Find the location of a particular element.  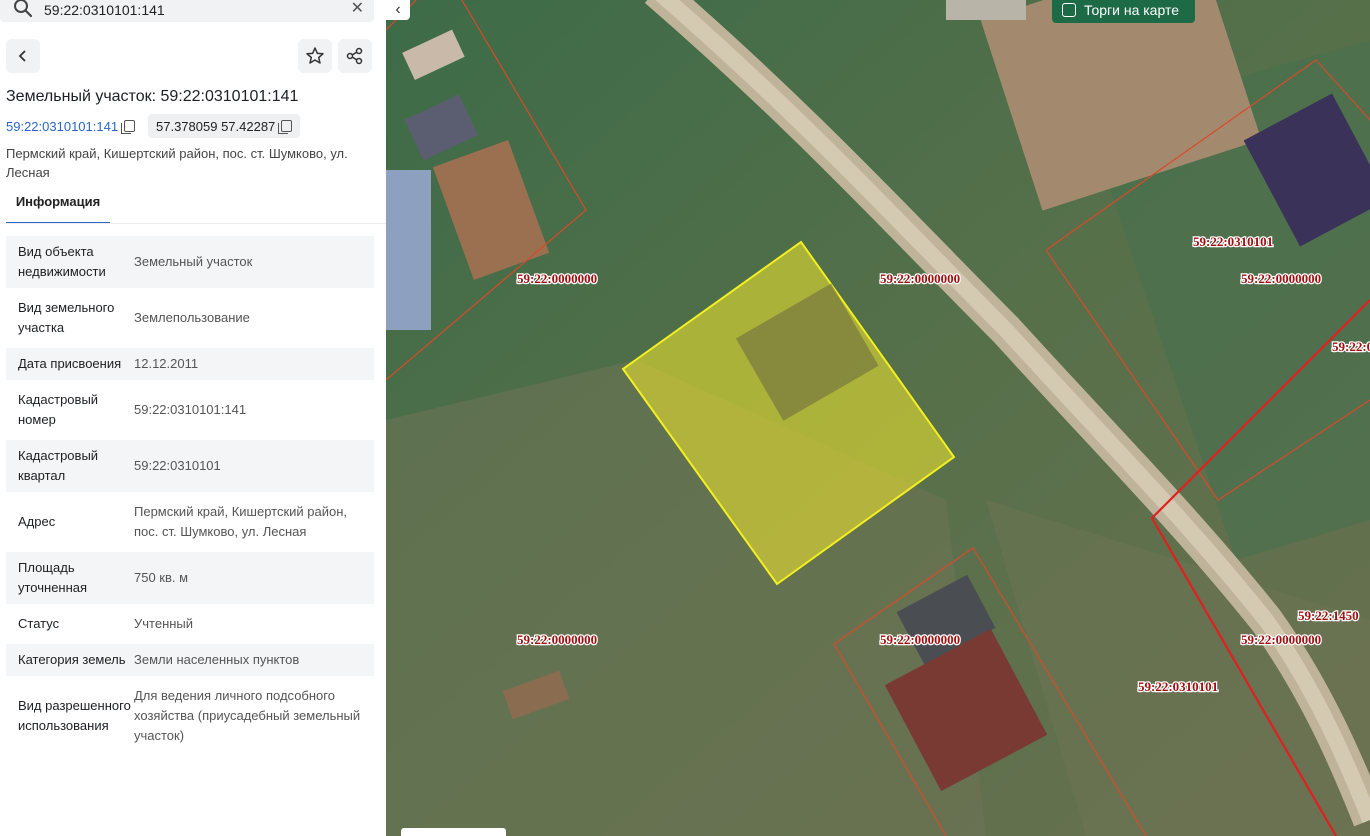

table-row: Кадастровый квартал 59:22:0310101 is located at coordinates (190, 466).